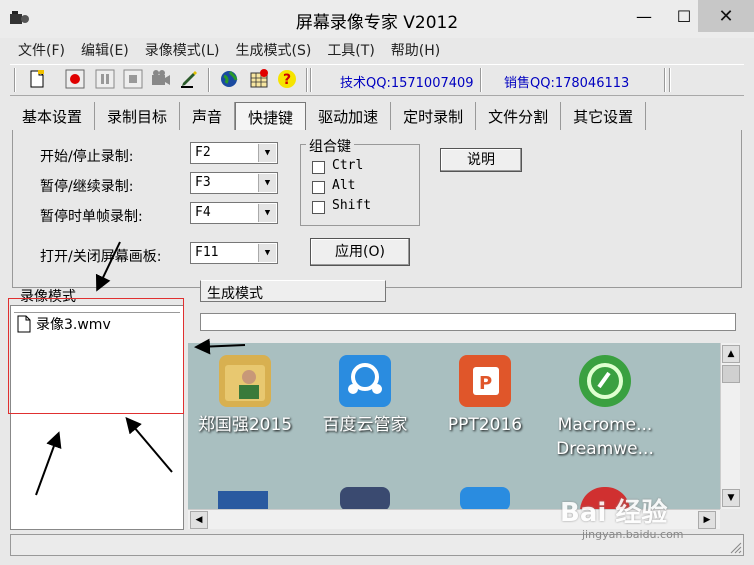  Describe the element at coordinates (633, 534) in the screenshot. I see `baidu-watermark-url: jingyan.baidu.com` at that location.